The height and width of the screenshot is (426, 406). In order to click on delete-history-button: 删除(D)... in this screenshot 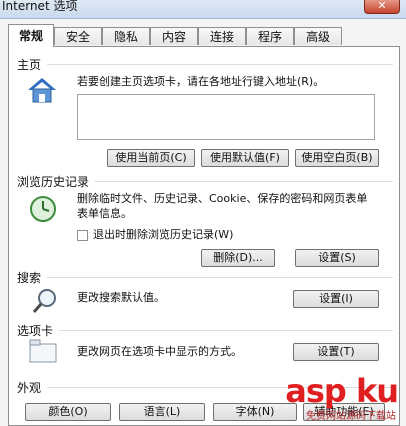, I will do `click(238, 258)`.